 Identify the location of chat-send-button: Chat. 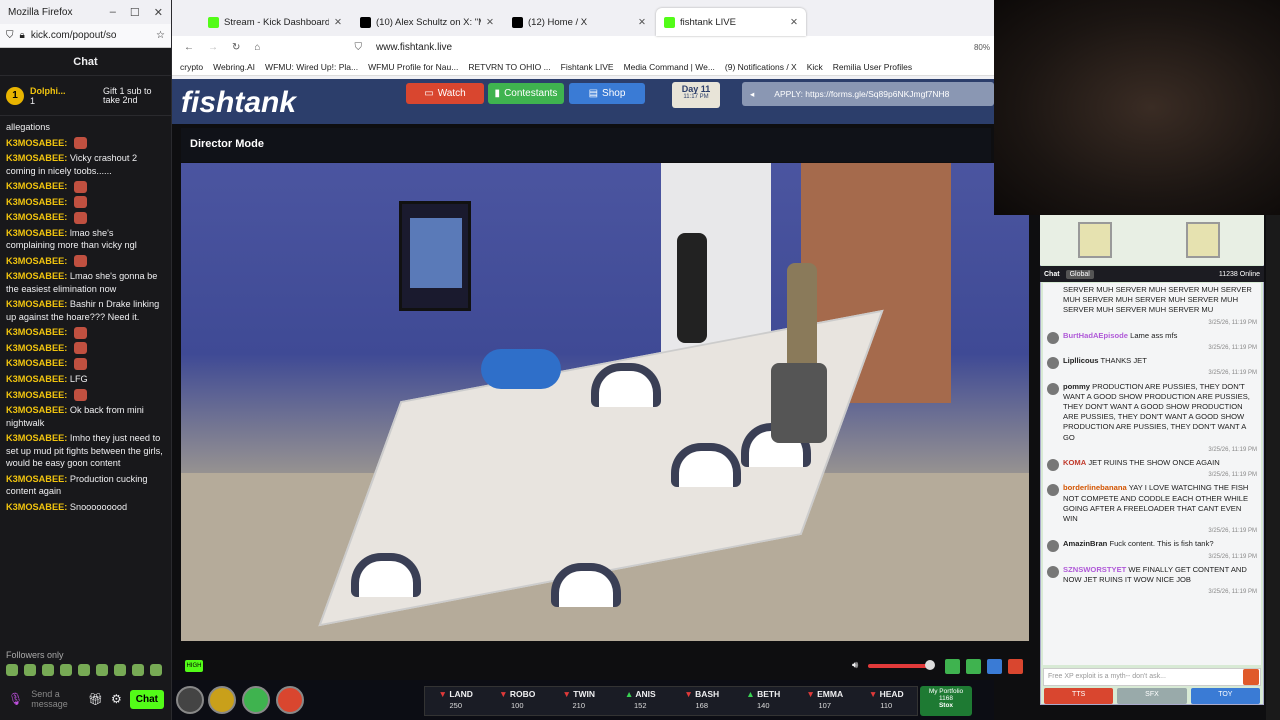
(146, 699).